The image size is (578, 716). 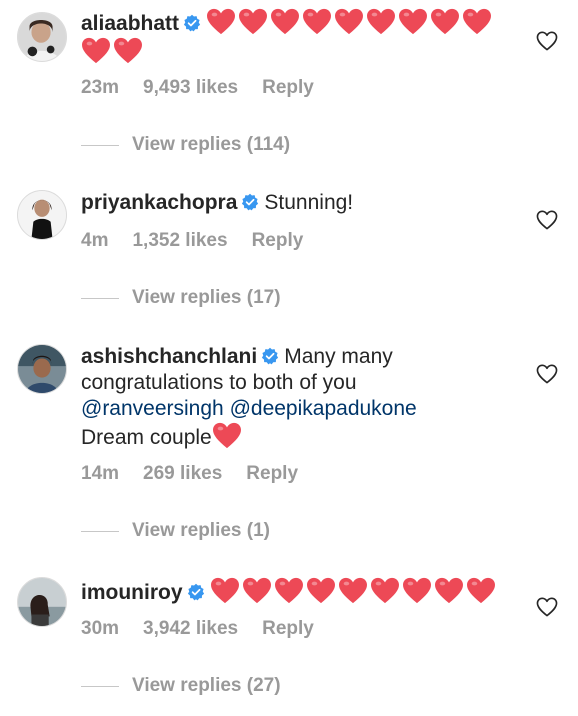 I want to click on view-replies-button: View replies (27), so click(x=181, y=686).